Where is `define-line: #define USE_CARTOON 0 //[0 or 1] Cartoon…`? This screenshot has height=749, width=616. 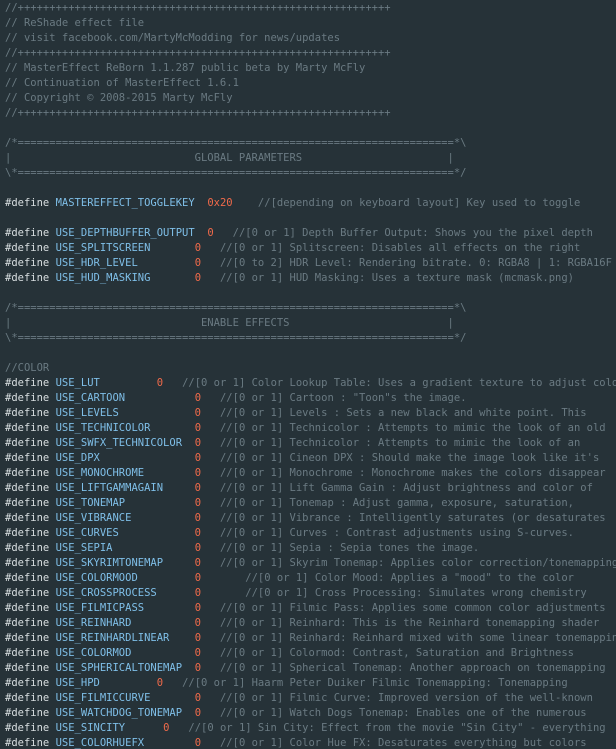
define-line: #define USE_CARTOON 0 //[0 or 1] Cartoon… is located at coordinates (236, 398).